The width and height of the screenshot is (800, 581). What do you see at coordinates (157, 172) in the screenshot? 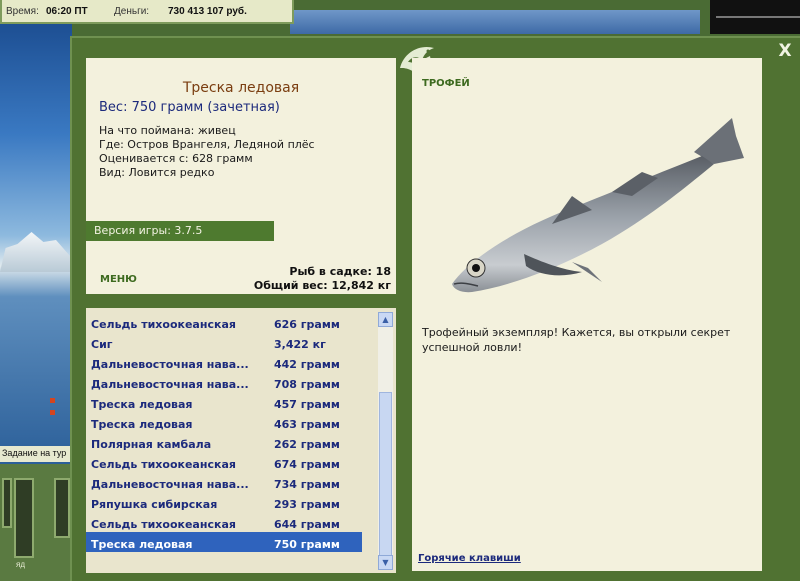
I see `rarity-line: Вид: Ловится редко` at bounding box center [157, 172].